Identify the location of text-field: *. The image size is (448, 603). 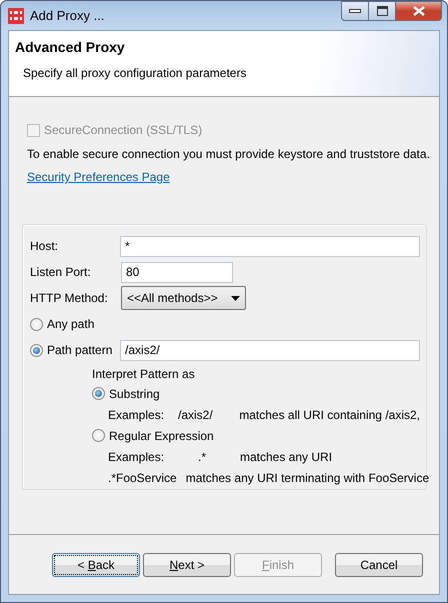
(270, 246).